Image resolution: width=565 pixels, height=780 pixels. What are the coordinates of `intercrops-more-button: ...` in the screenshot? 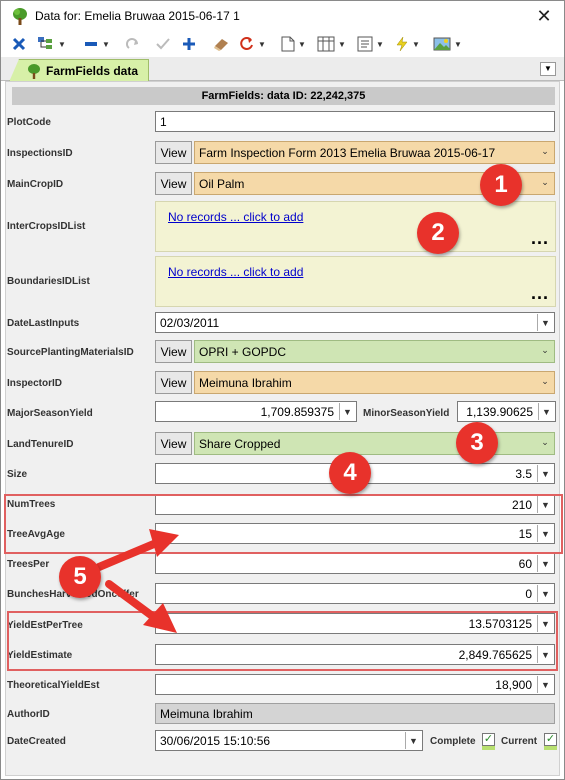 It's located at (540, 238).